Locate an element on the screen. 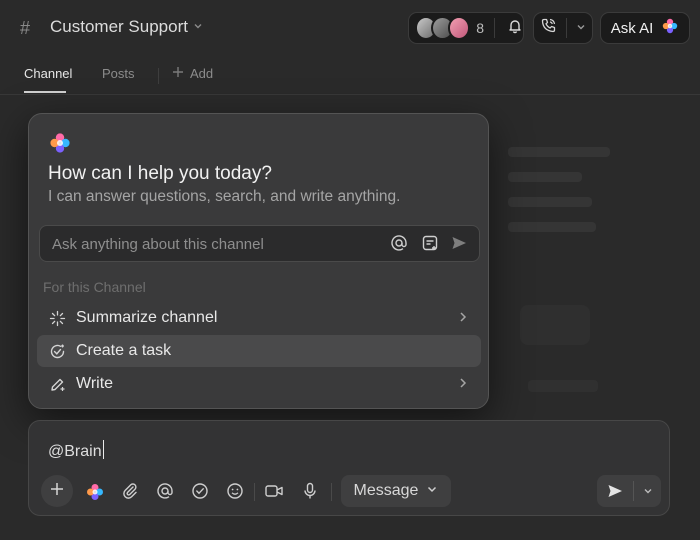 The width and height of the screenshot is (700, 540). member-count: 8 is located at coordinates (480, 28).